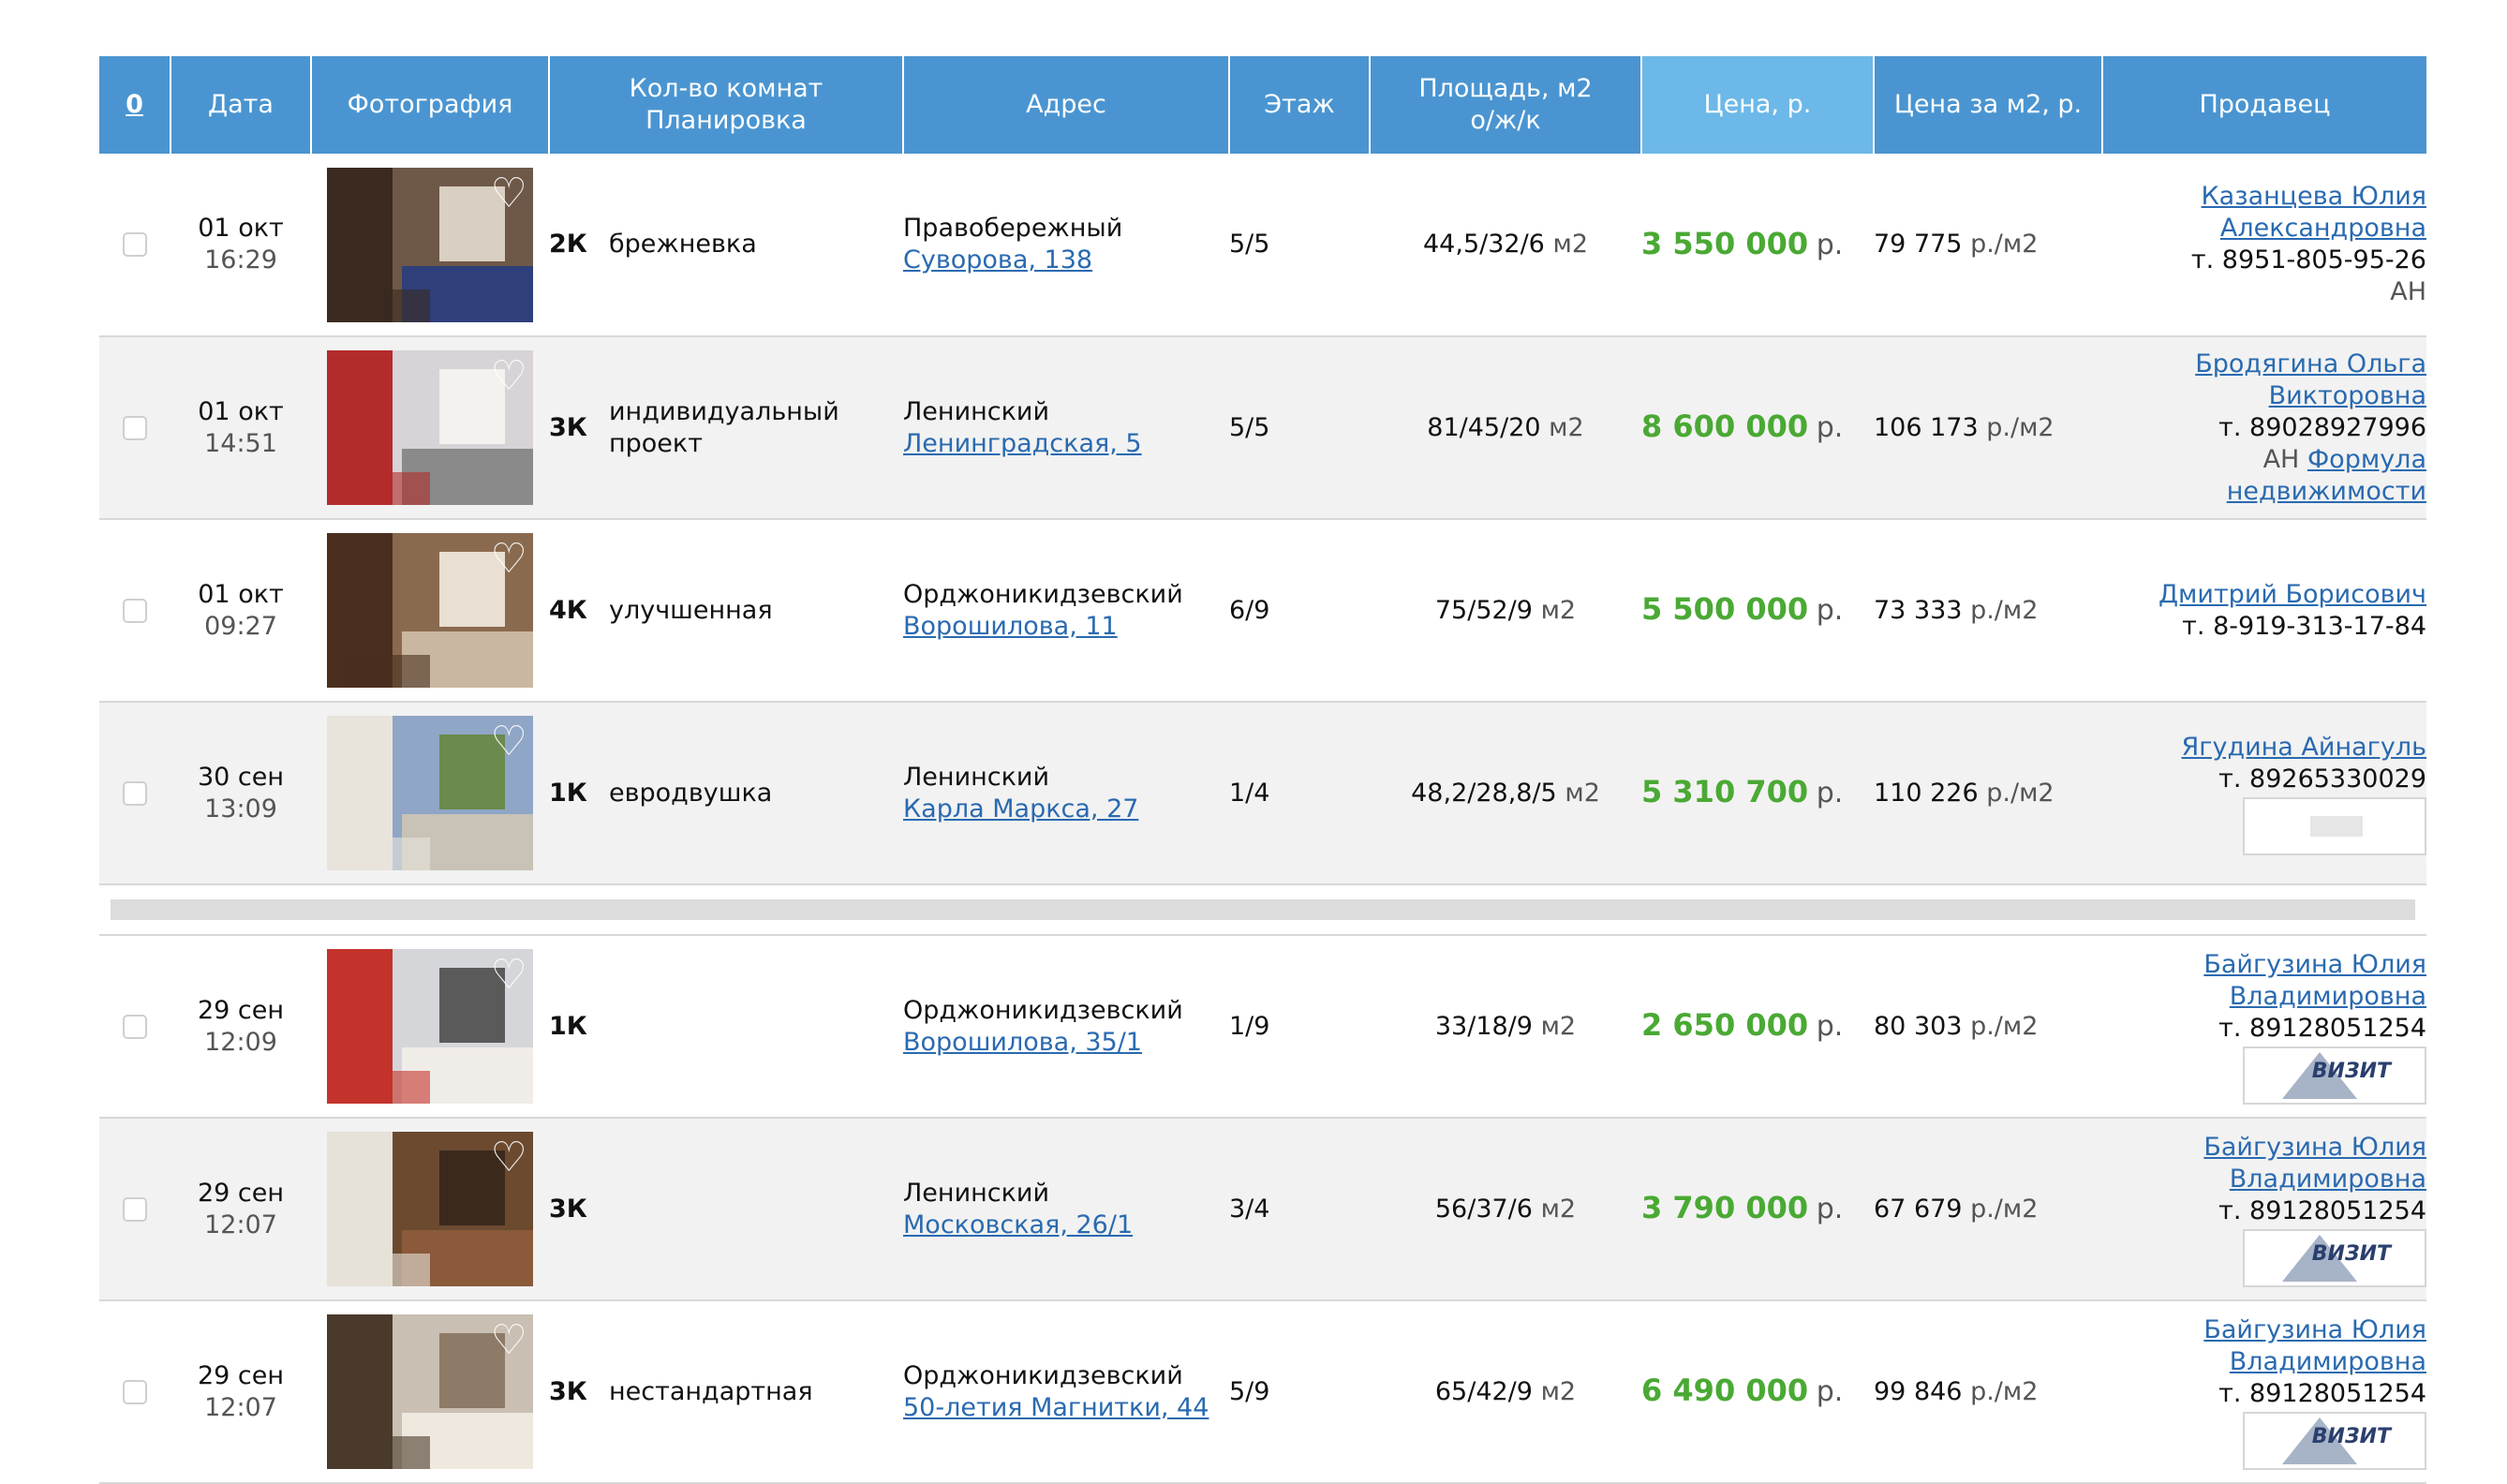 The height and width of the screenshot is (1484, 2507). What do you see at coordinates (1066, 611) in the screenshot?
I see `address-cell: Орджоникидзевский Ворошилова, 11` at bounding box center [1066, 611].